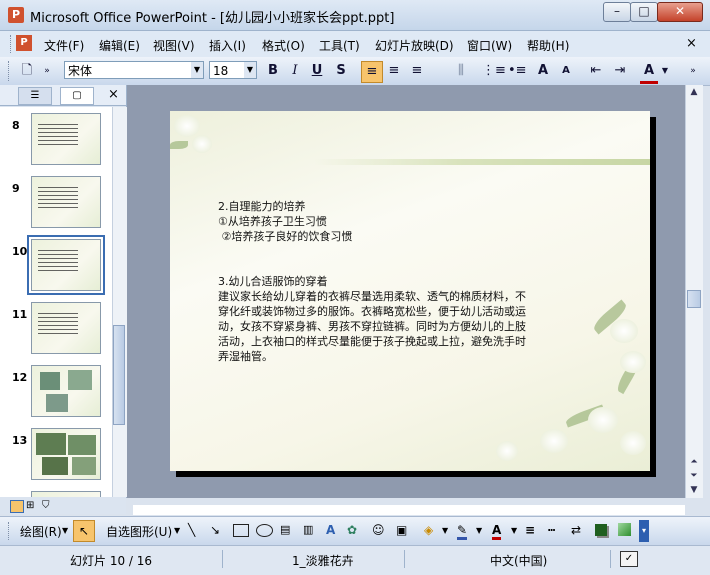  Describe the element at coordinates (576, 530) in the screenshot. I see `arrow-style-icon: ⇄` at that location.